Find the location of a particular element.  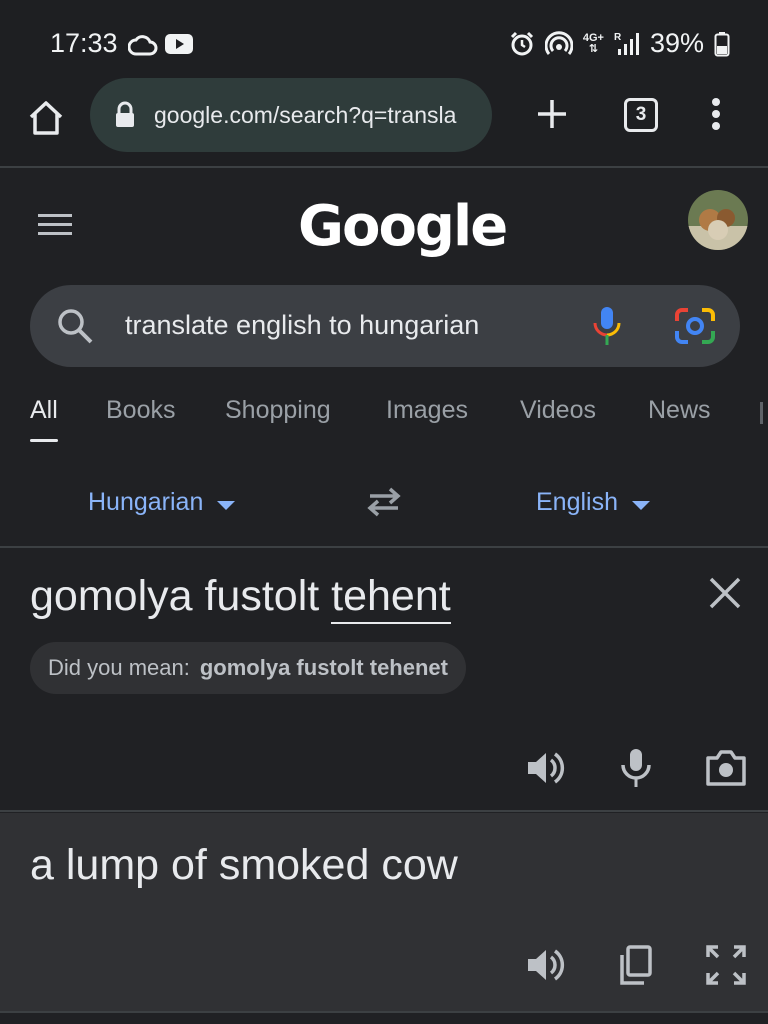

search-bar: translate english to hungarian is located at coordinates (385, 326).